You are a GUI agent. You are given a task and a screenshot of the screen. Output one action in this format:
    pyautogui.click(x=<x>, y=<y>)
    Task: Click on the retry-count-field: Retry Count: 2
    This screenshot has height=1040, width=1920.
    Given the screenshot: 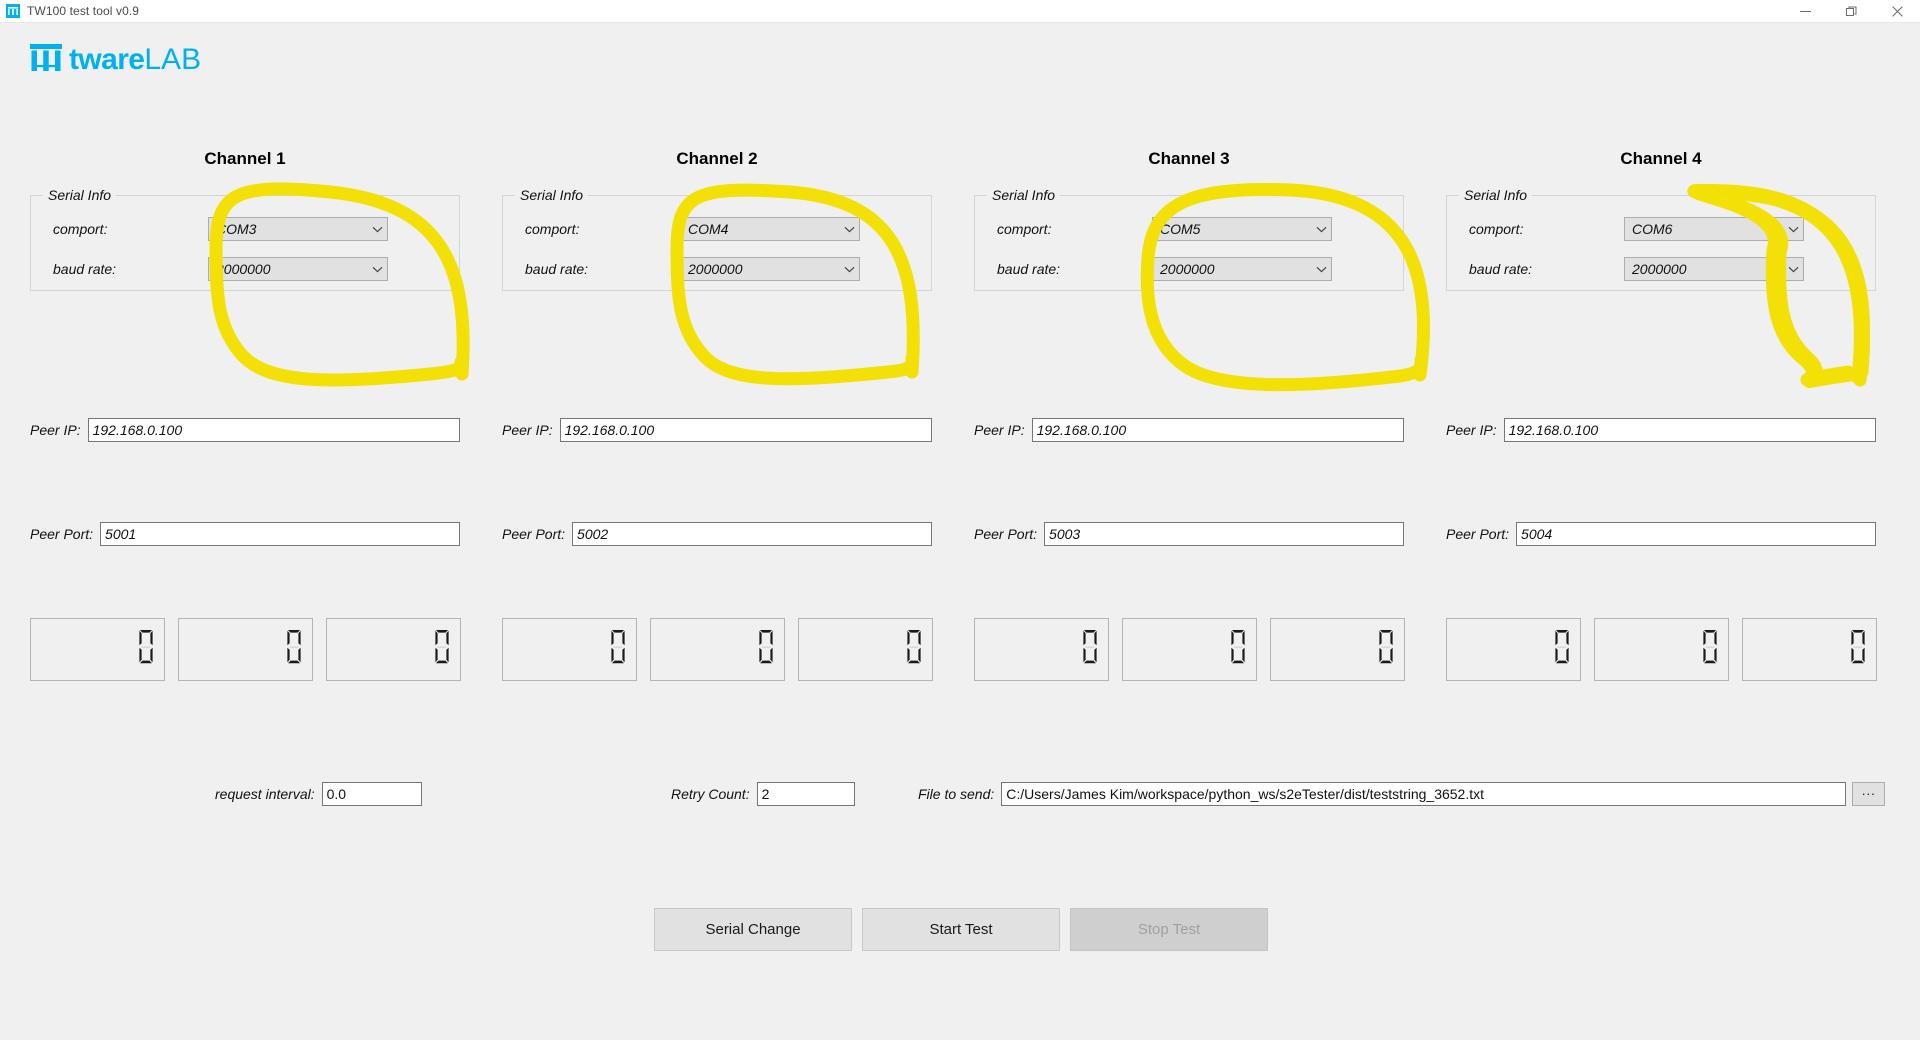 What is the action you would take?
    pyautogui.click(x=763, y=794)
    